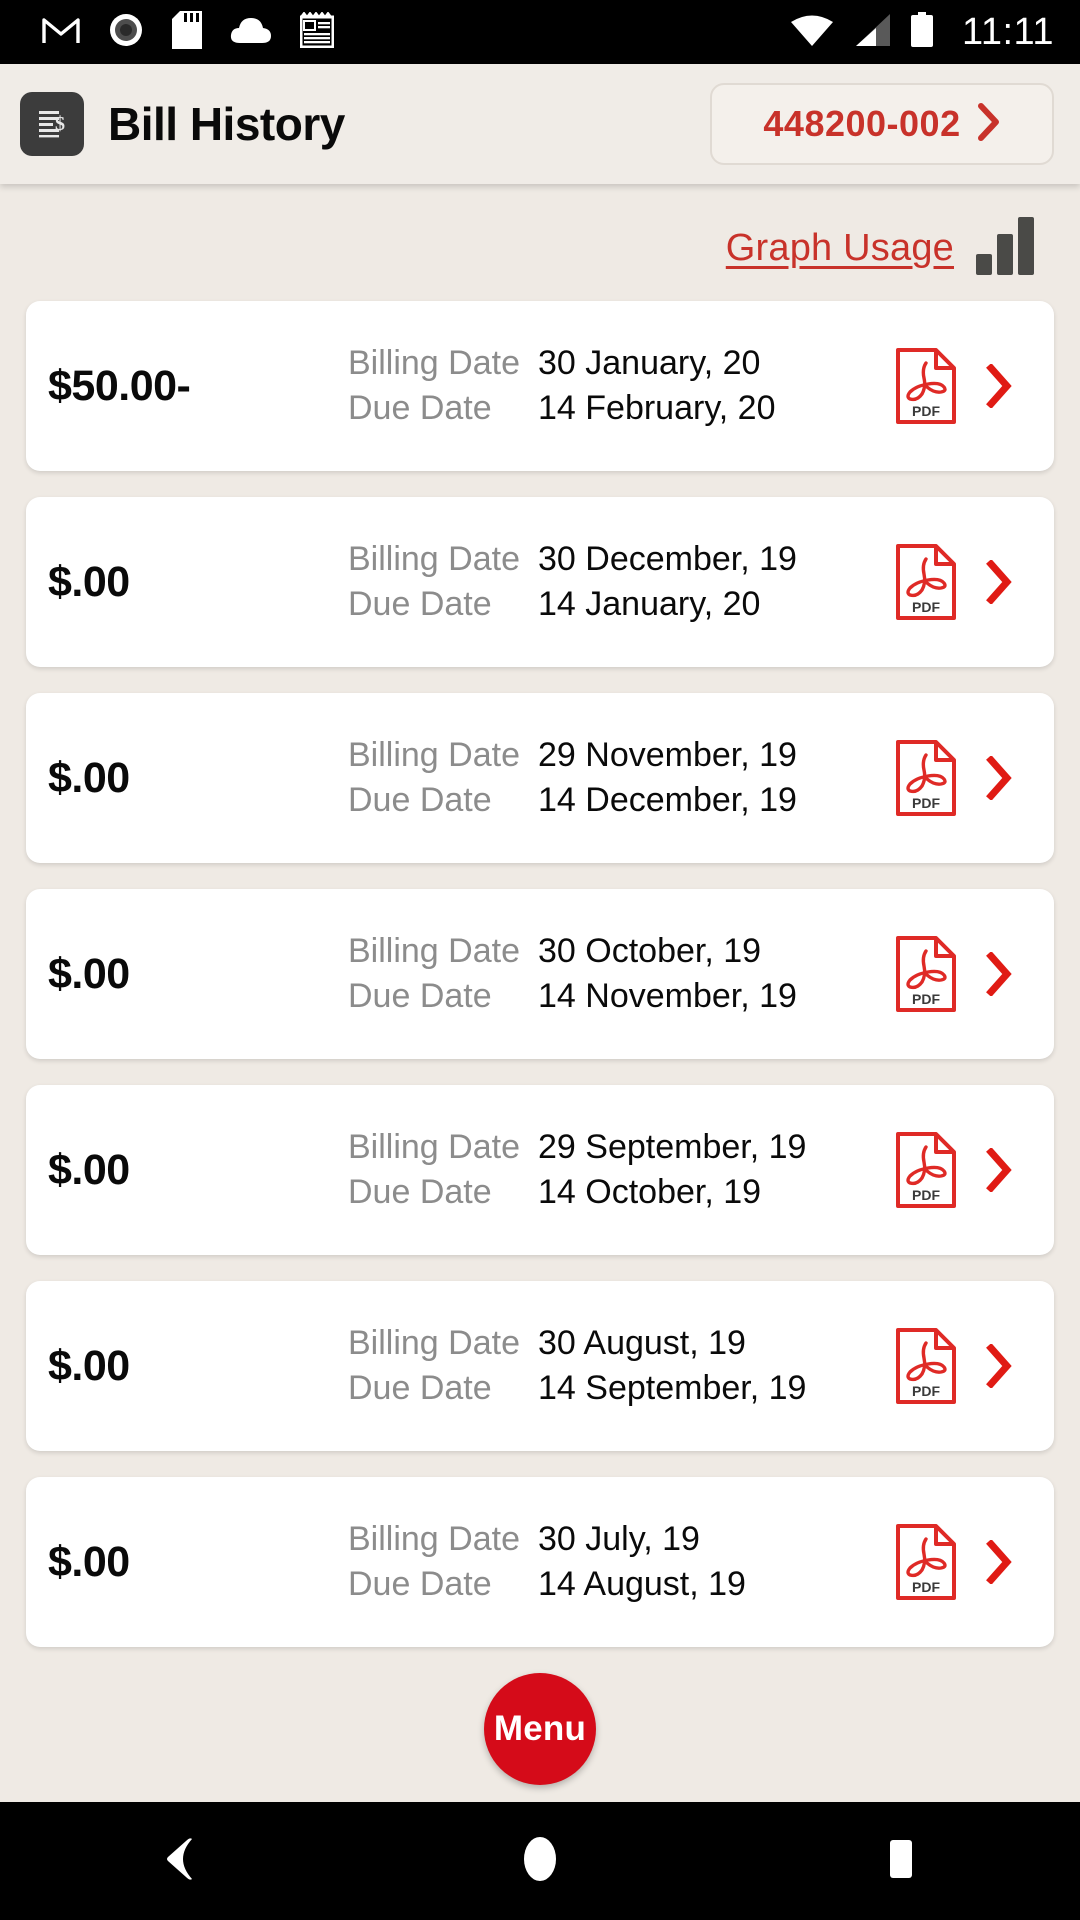  I want to click on due-date-row: Due Date 14 January, 20, so click(616, 604).